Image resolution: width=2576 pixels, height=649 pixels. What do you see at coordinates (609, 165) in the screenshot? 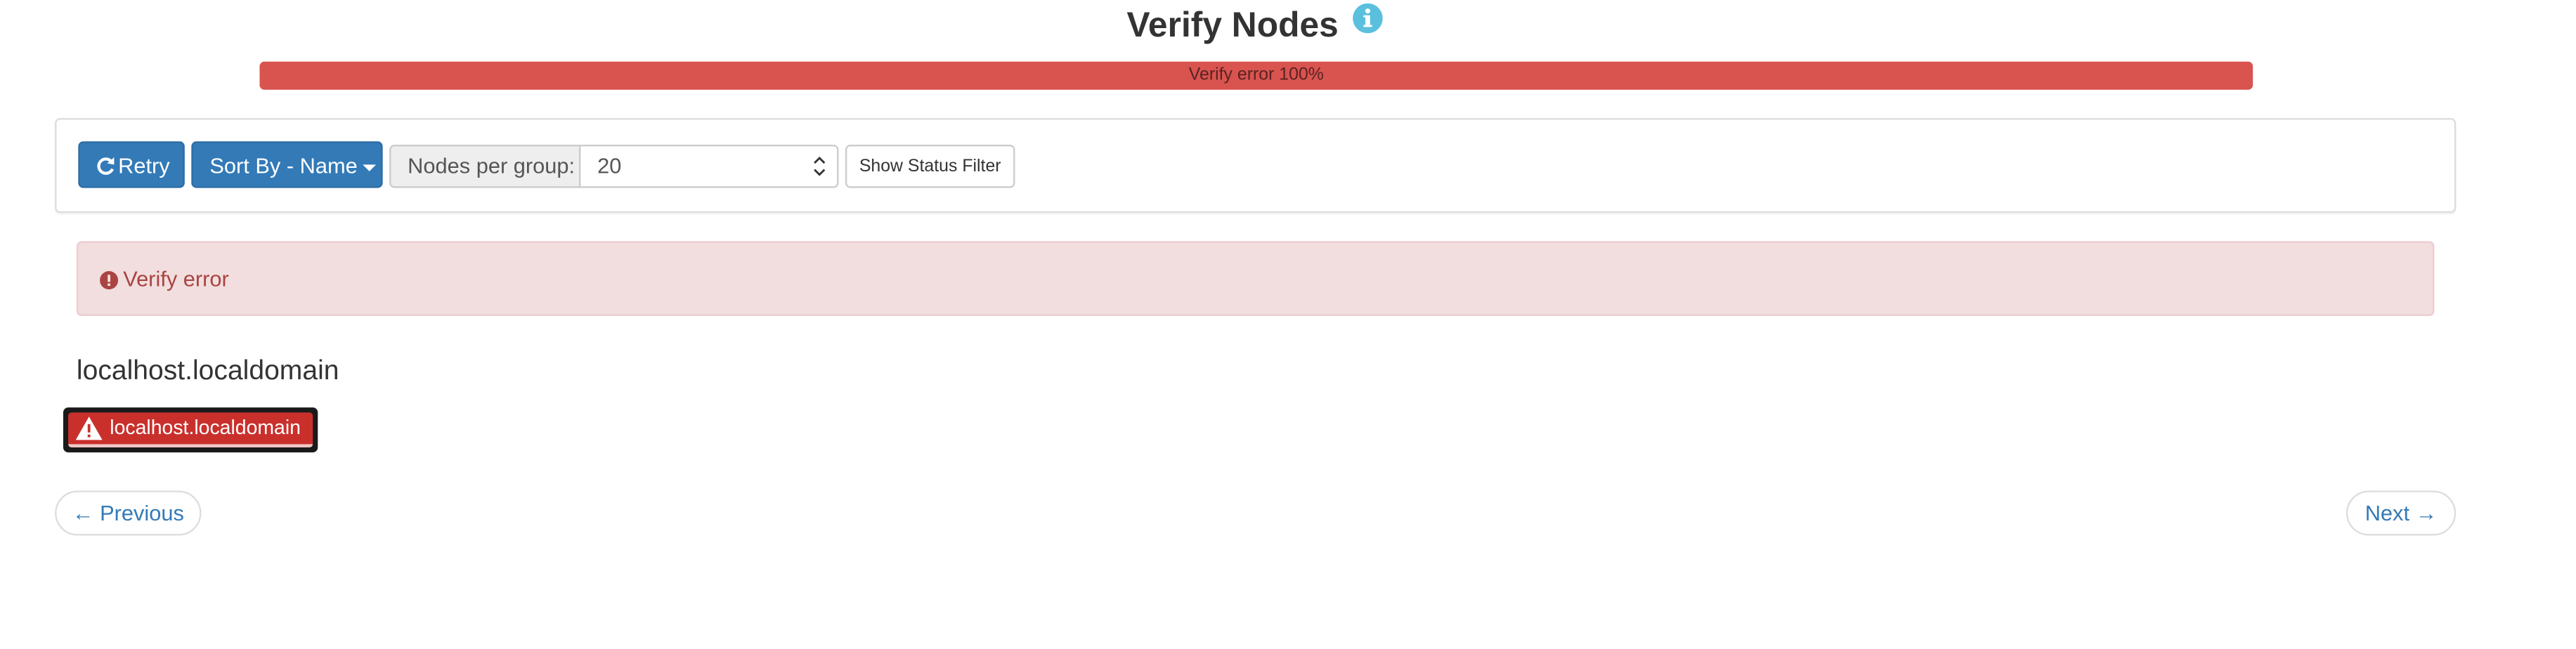
I see `nodes-per-group-value: 20` at bounding box center [609, 165].